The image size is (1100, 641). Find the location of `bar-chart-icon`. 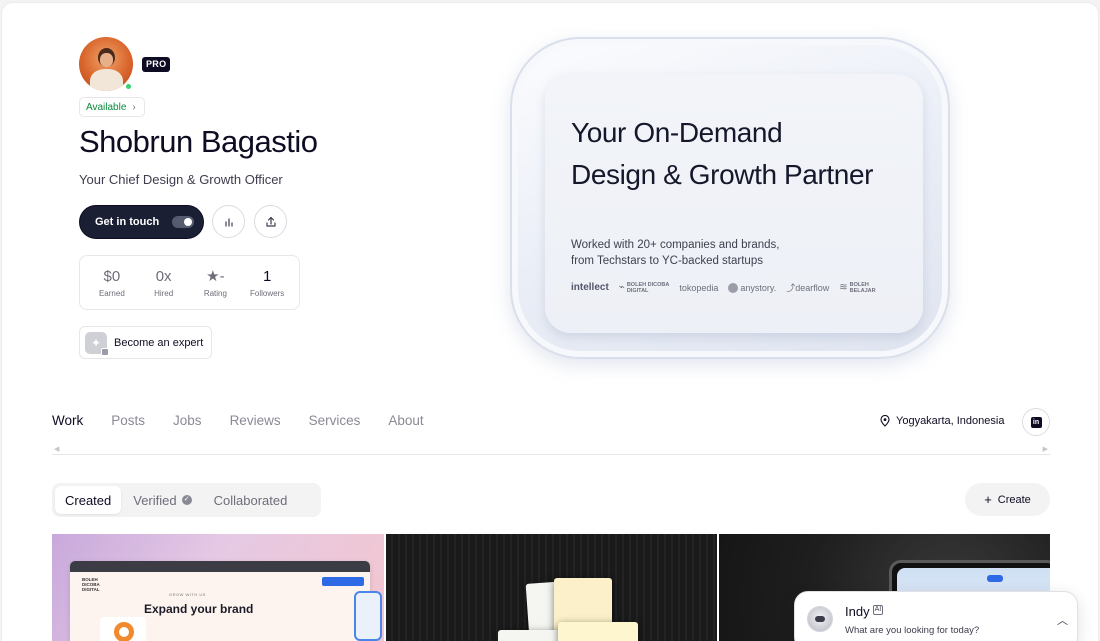

bar-chart-icon is located at coordinates (228, 222).